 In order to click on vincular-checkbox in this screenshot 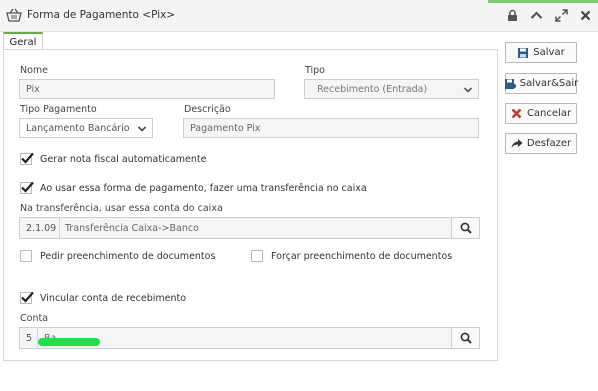, I will do `click(27, 297)`.